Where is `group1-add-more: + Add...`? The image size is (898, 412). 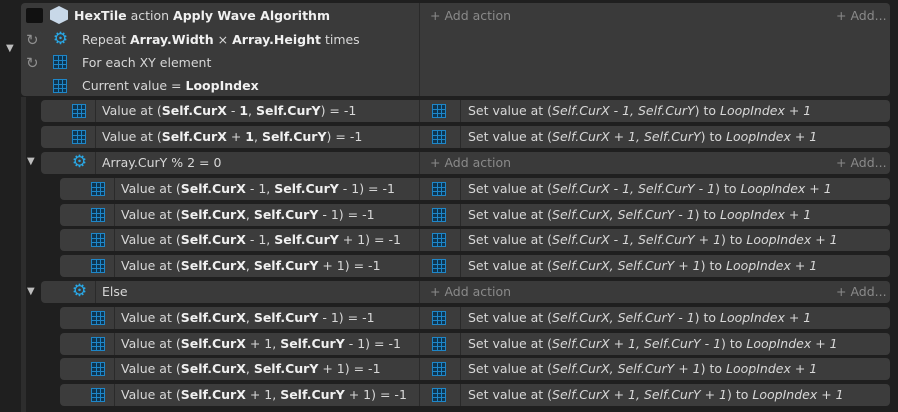 group1-add-more: + Add... is located at coordinates (861, 163).